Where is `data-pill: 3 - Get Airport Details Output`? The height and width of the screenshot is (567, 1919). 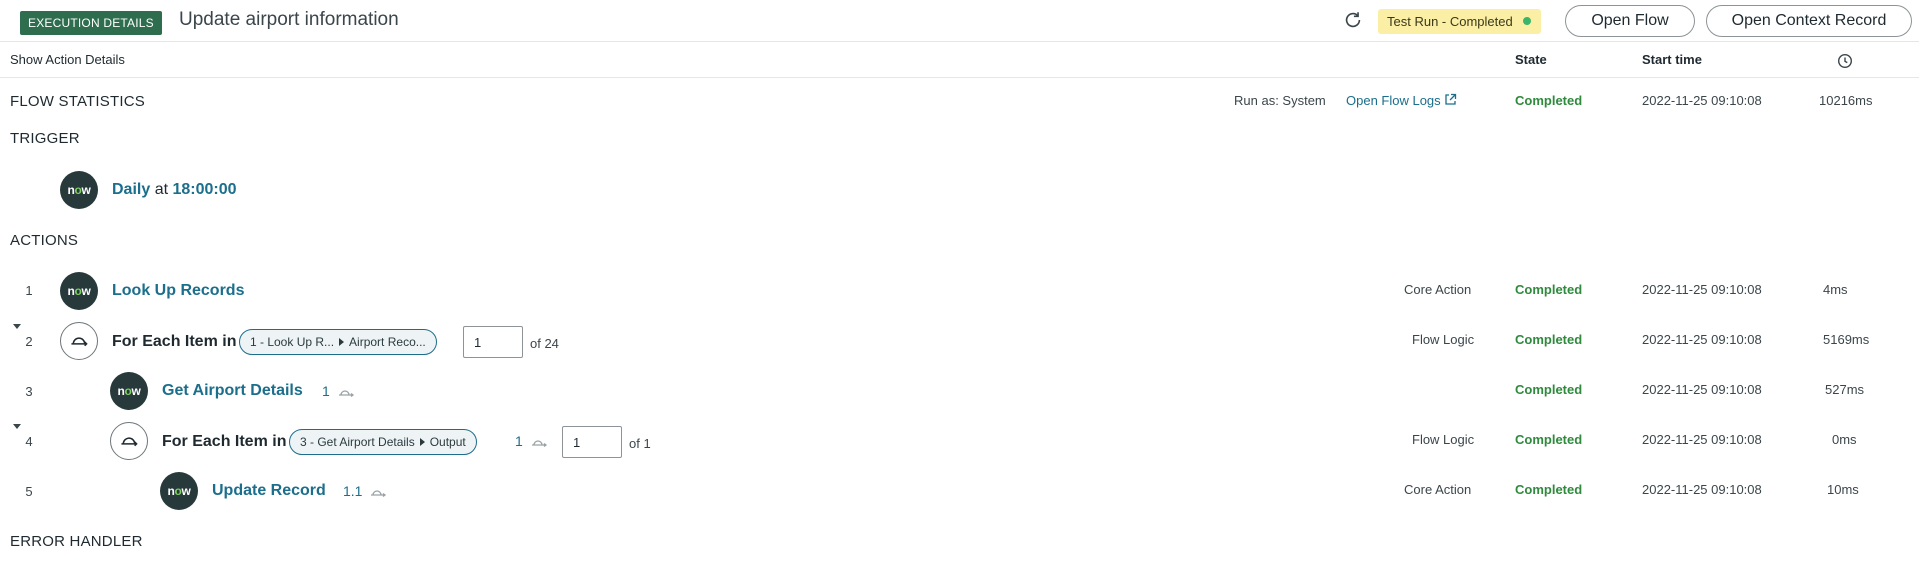
data-pill: 3 - Get Airport Details Output is located at coordinates (383, 442).